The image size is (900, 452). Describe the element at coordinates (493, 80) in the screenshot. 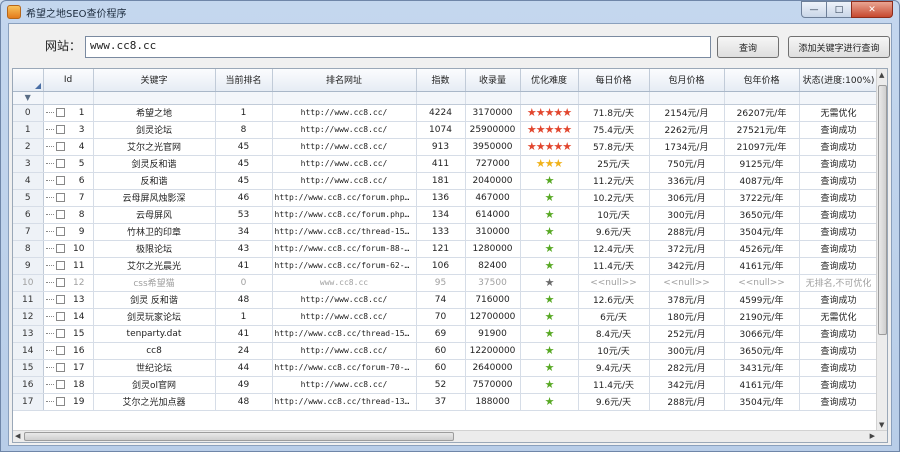

I see `column-header: 收录量` at that location.